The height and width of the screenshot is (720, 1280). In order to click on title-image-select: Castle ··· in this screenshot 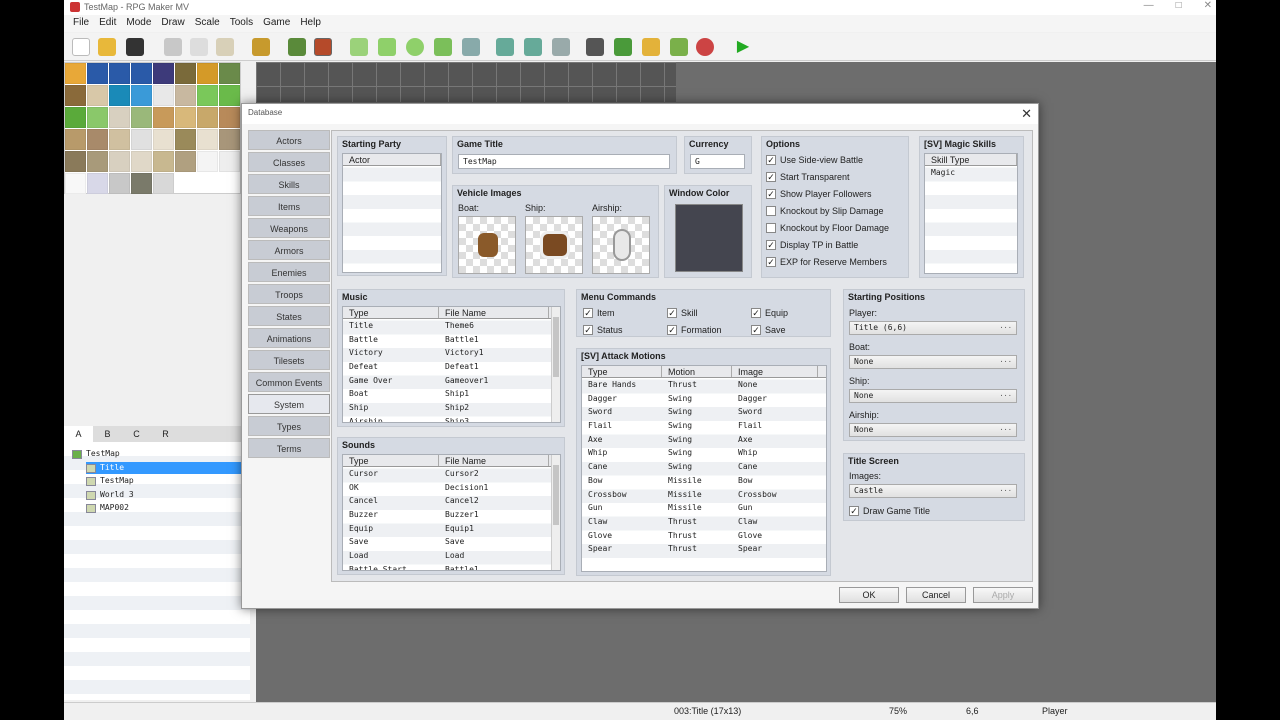, I will do `click(933, 491)`.